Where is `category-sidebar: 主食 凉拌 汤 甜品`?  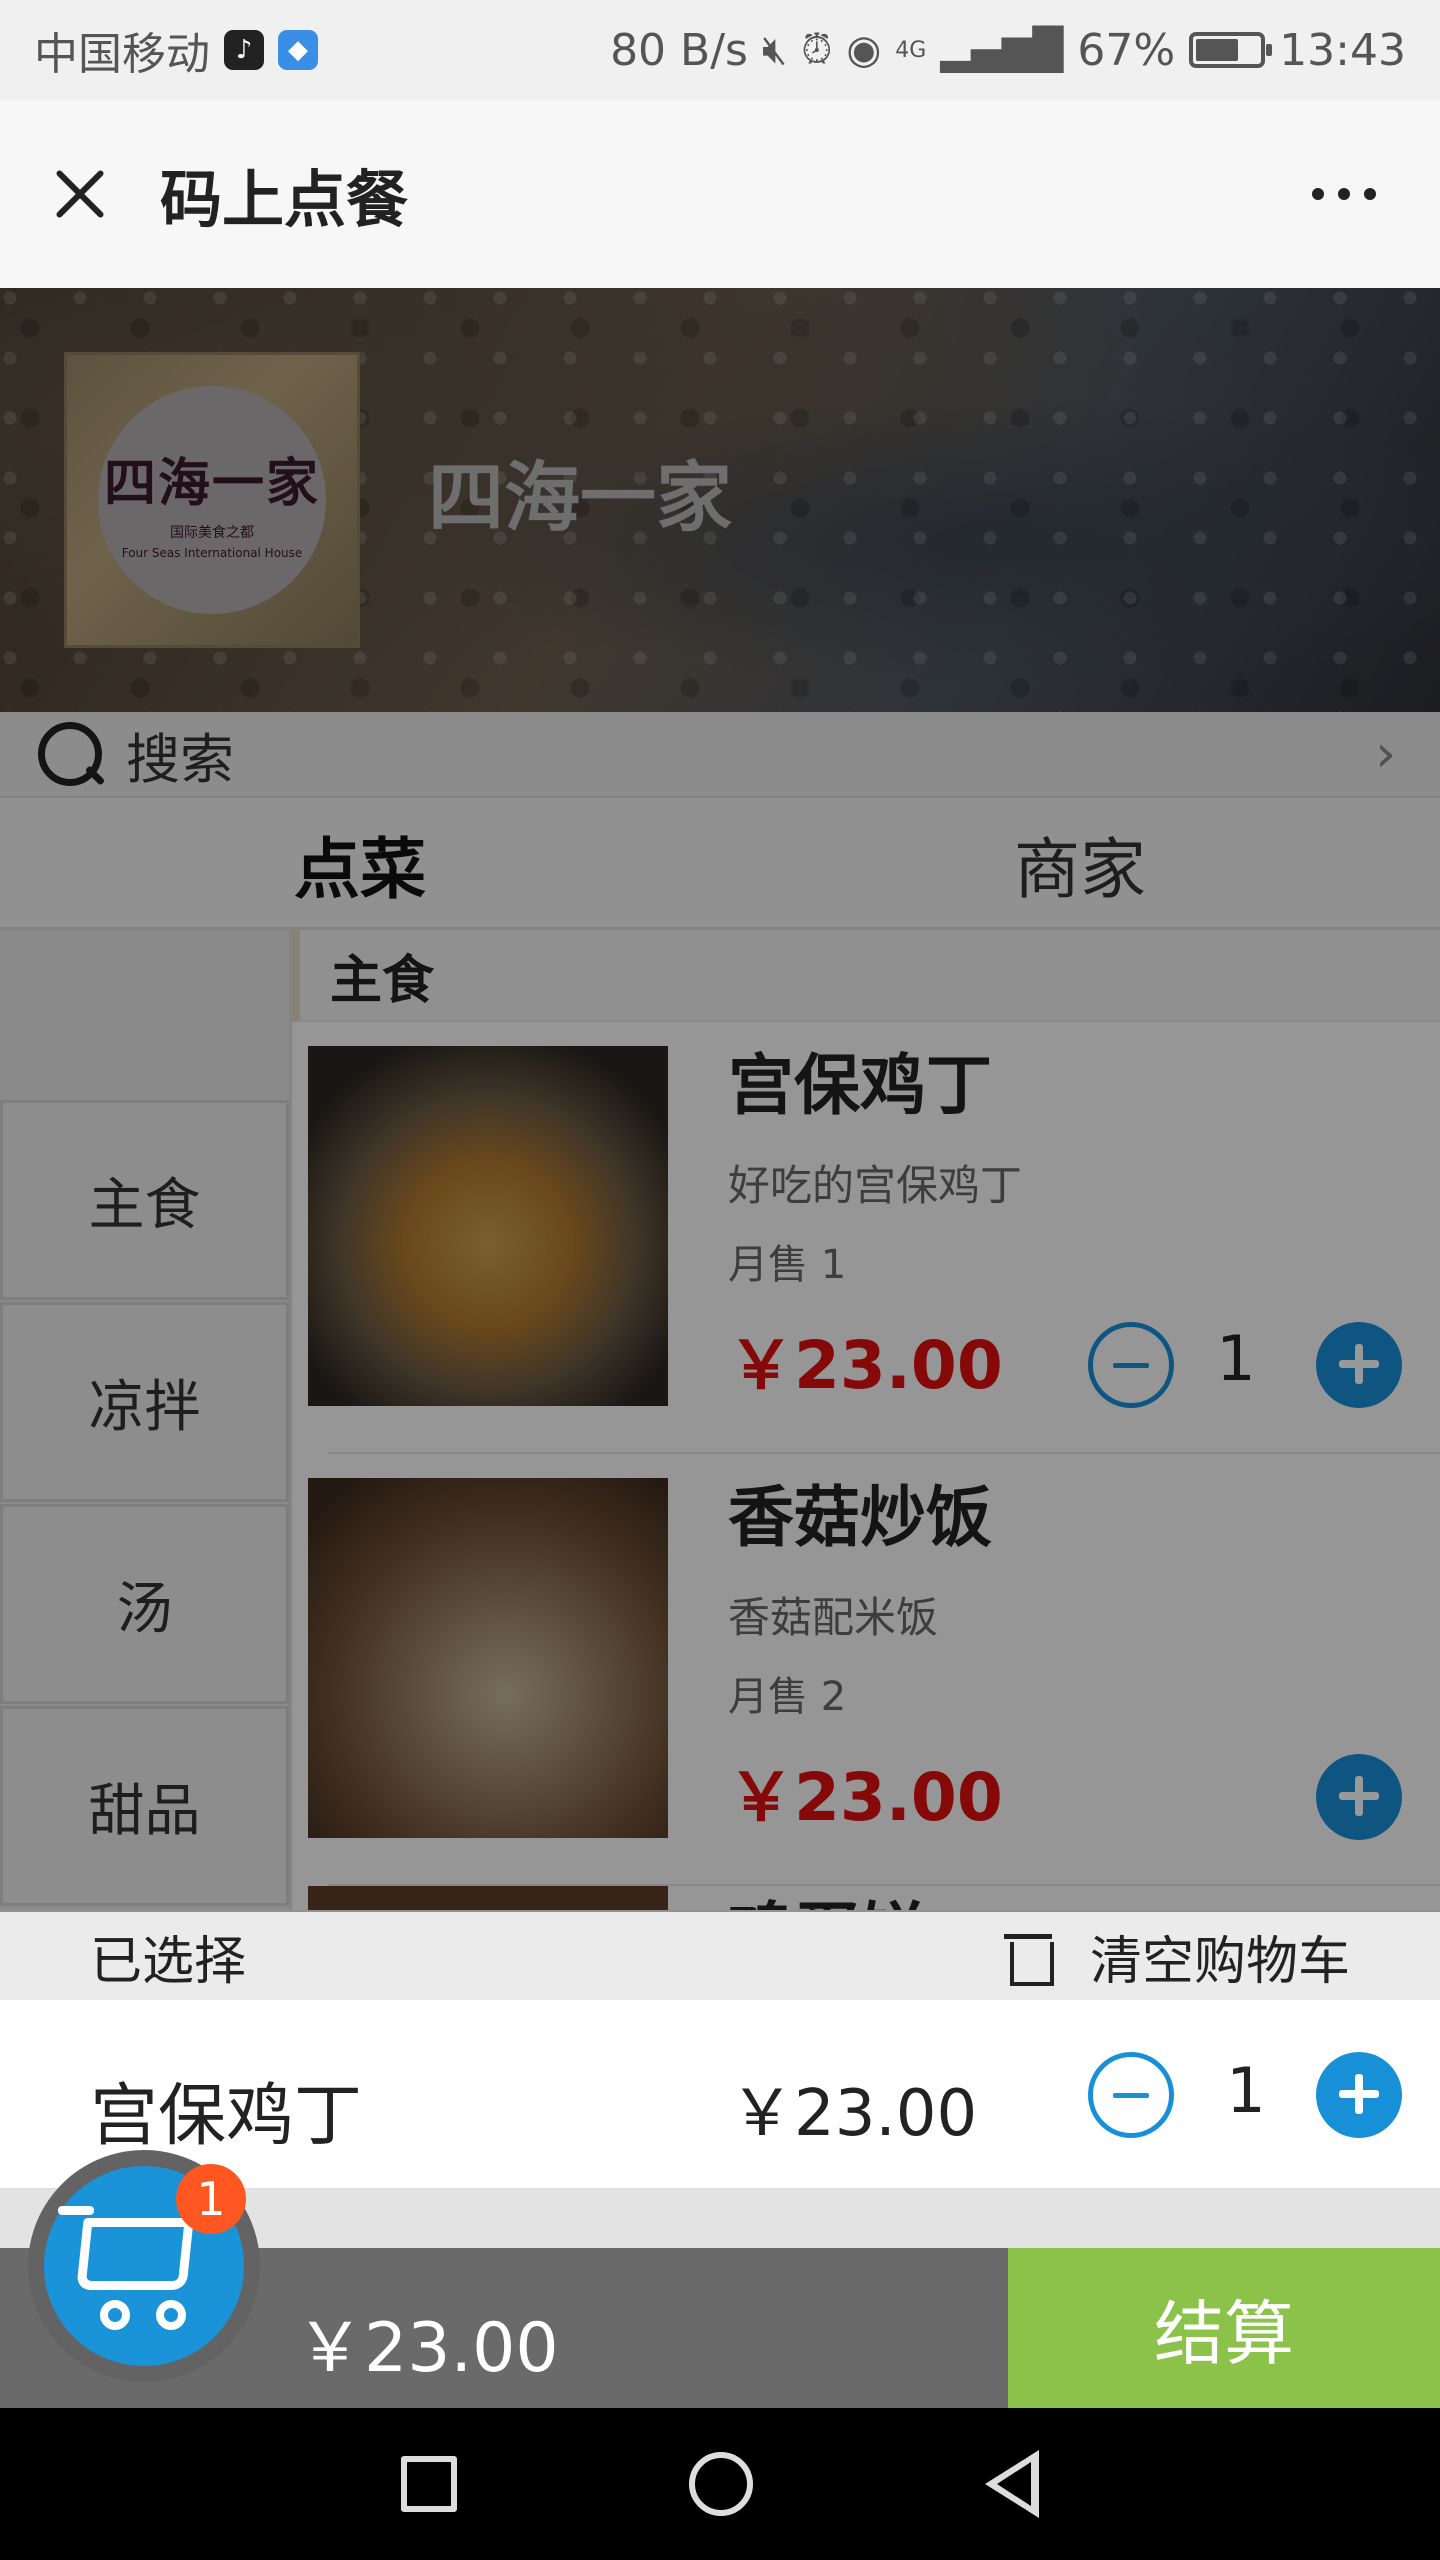
category-sidebar: 主食 凉拌 汤 甜品 is located at coordinates (146, 1420).